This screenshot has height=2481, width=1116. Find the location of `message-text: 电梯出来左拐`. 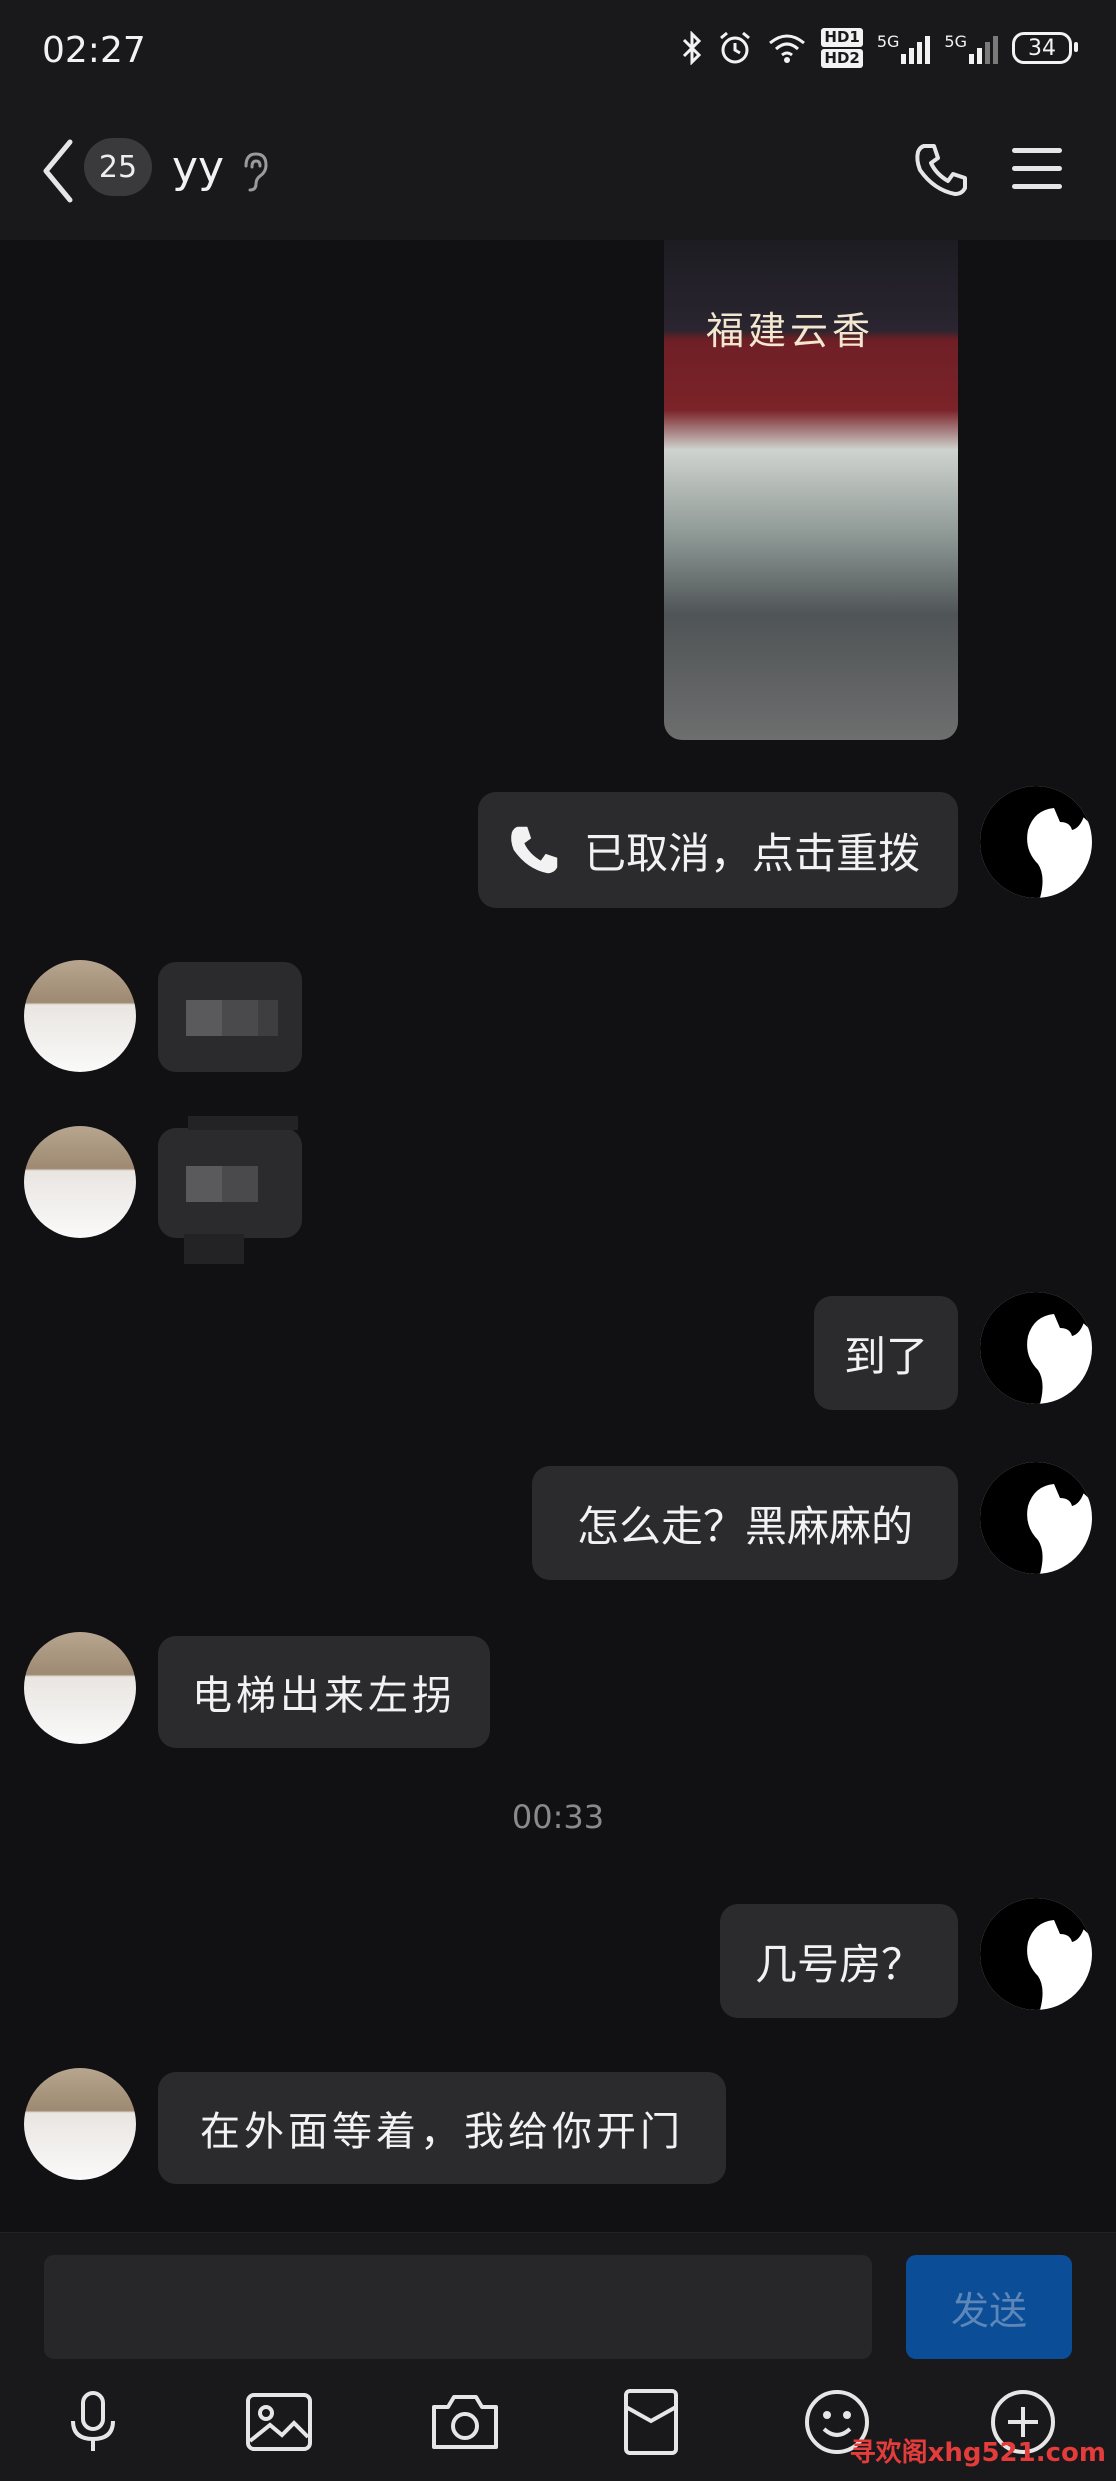

message-text: 电梯出来左拐 is located at coordinates (324, 1696).